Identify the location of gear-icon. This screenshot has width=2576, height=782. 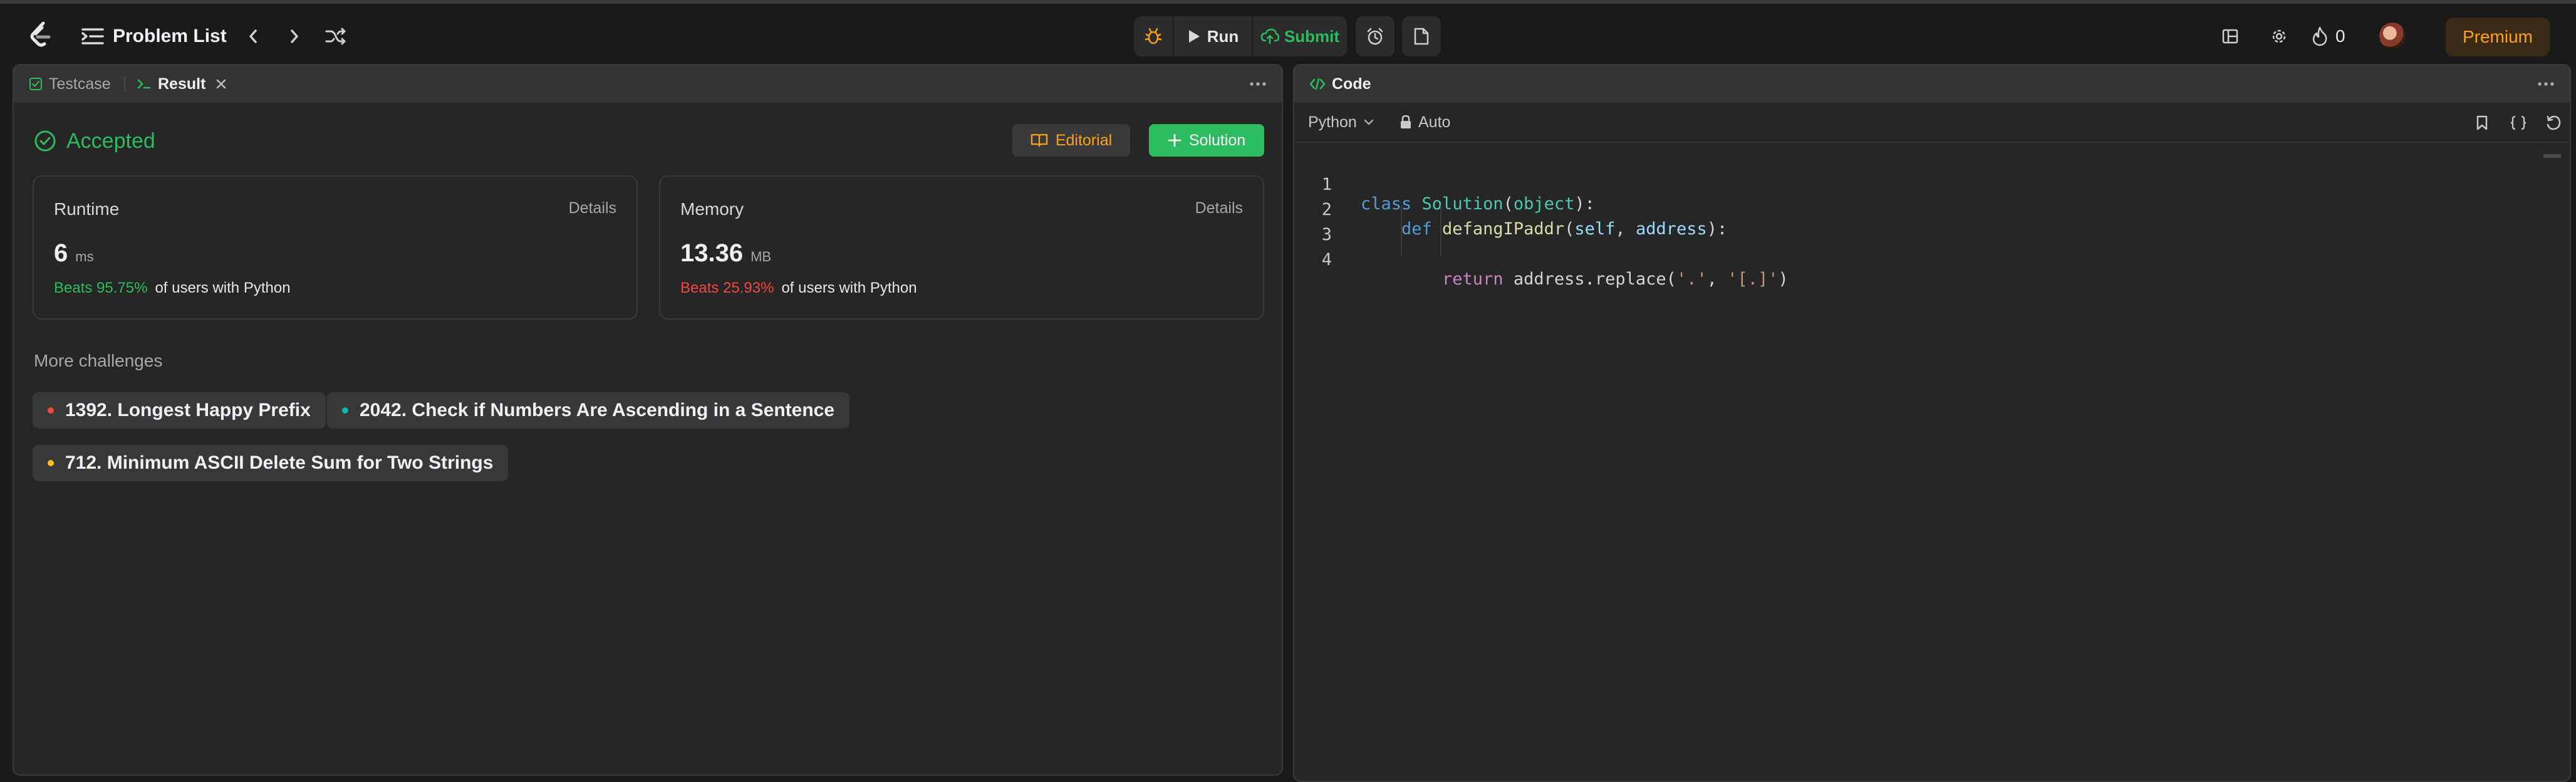
(2279, 36).